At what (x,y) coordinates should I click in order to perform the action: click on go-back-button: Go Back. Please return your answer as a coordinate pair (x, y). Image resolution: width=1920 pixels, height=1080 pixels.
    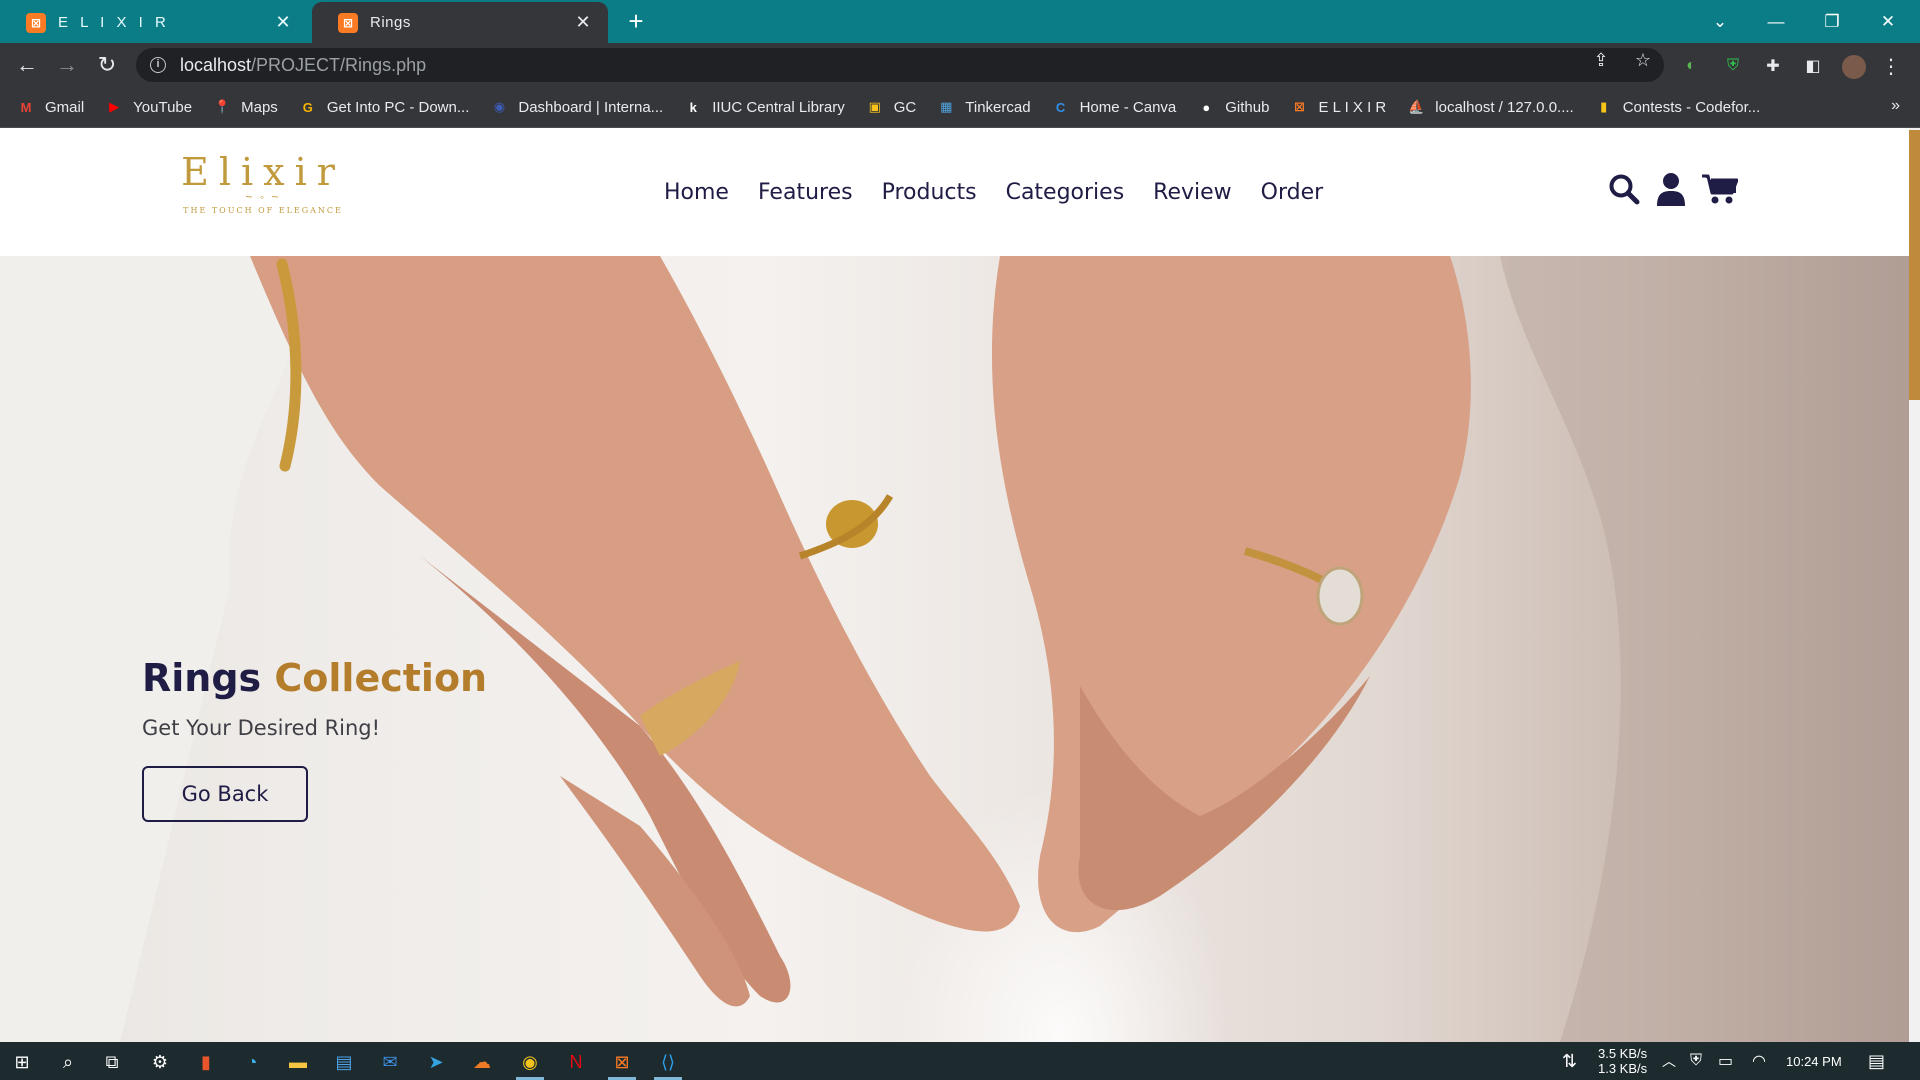
    Looking at the image, I should click on (225, 794).